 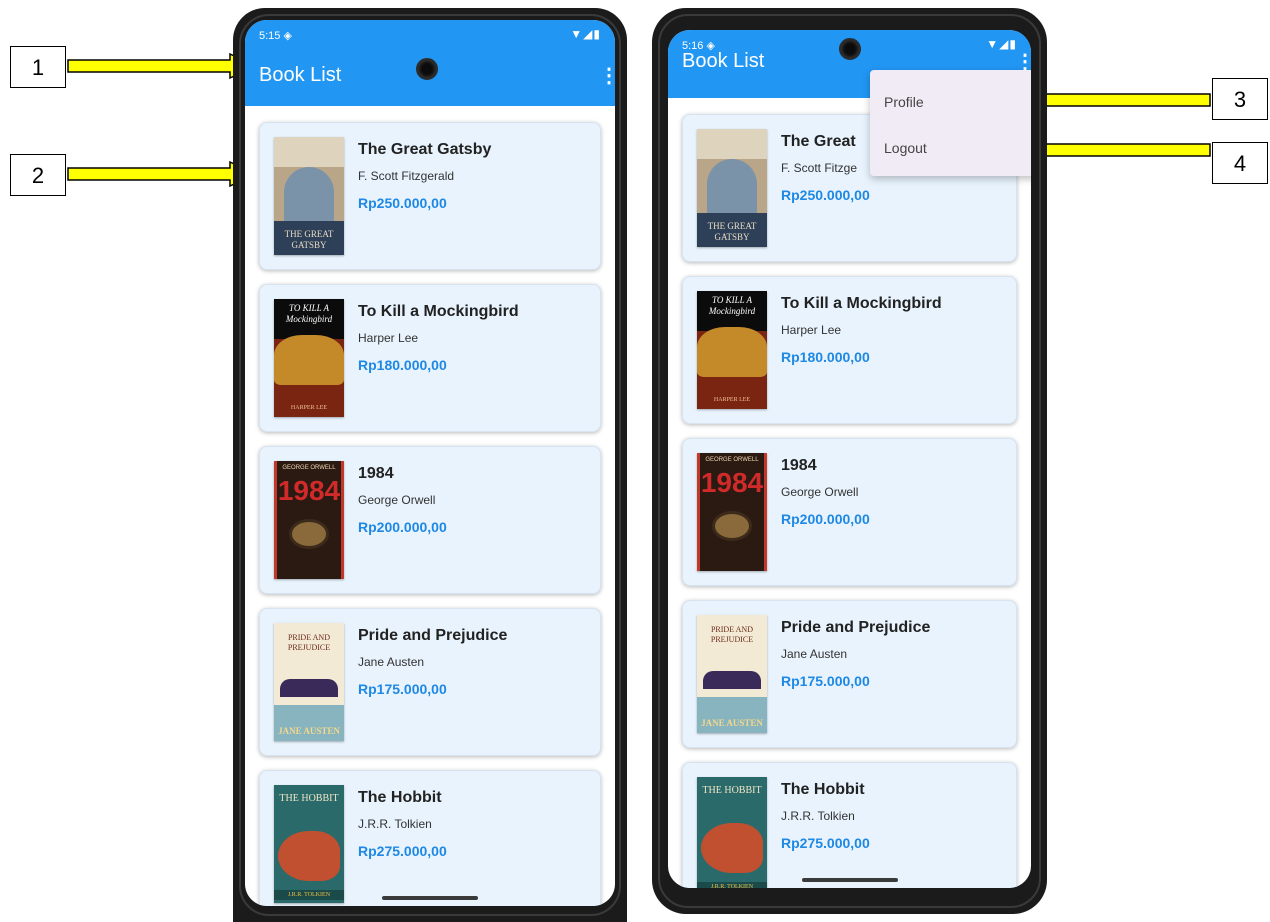 I want to click on callout-3: 3, so click(x=1240, y=99).